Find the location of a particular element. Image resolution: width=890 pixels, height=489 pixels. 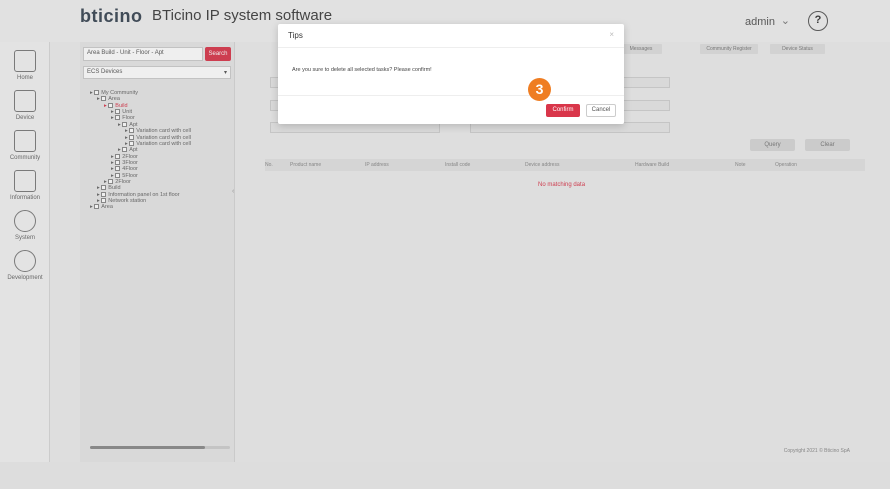

confirm-button: Confirm is located at coordinates (563, 110).